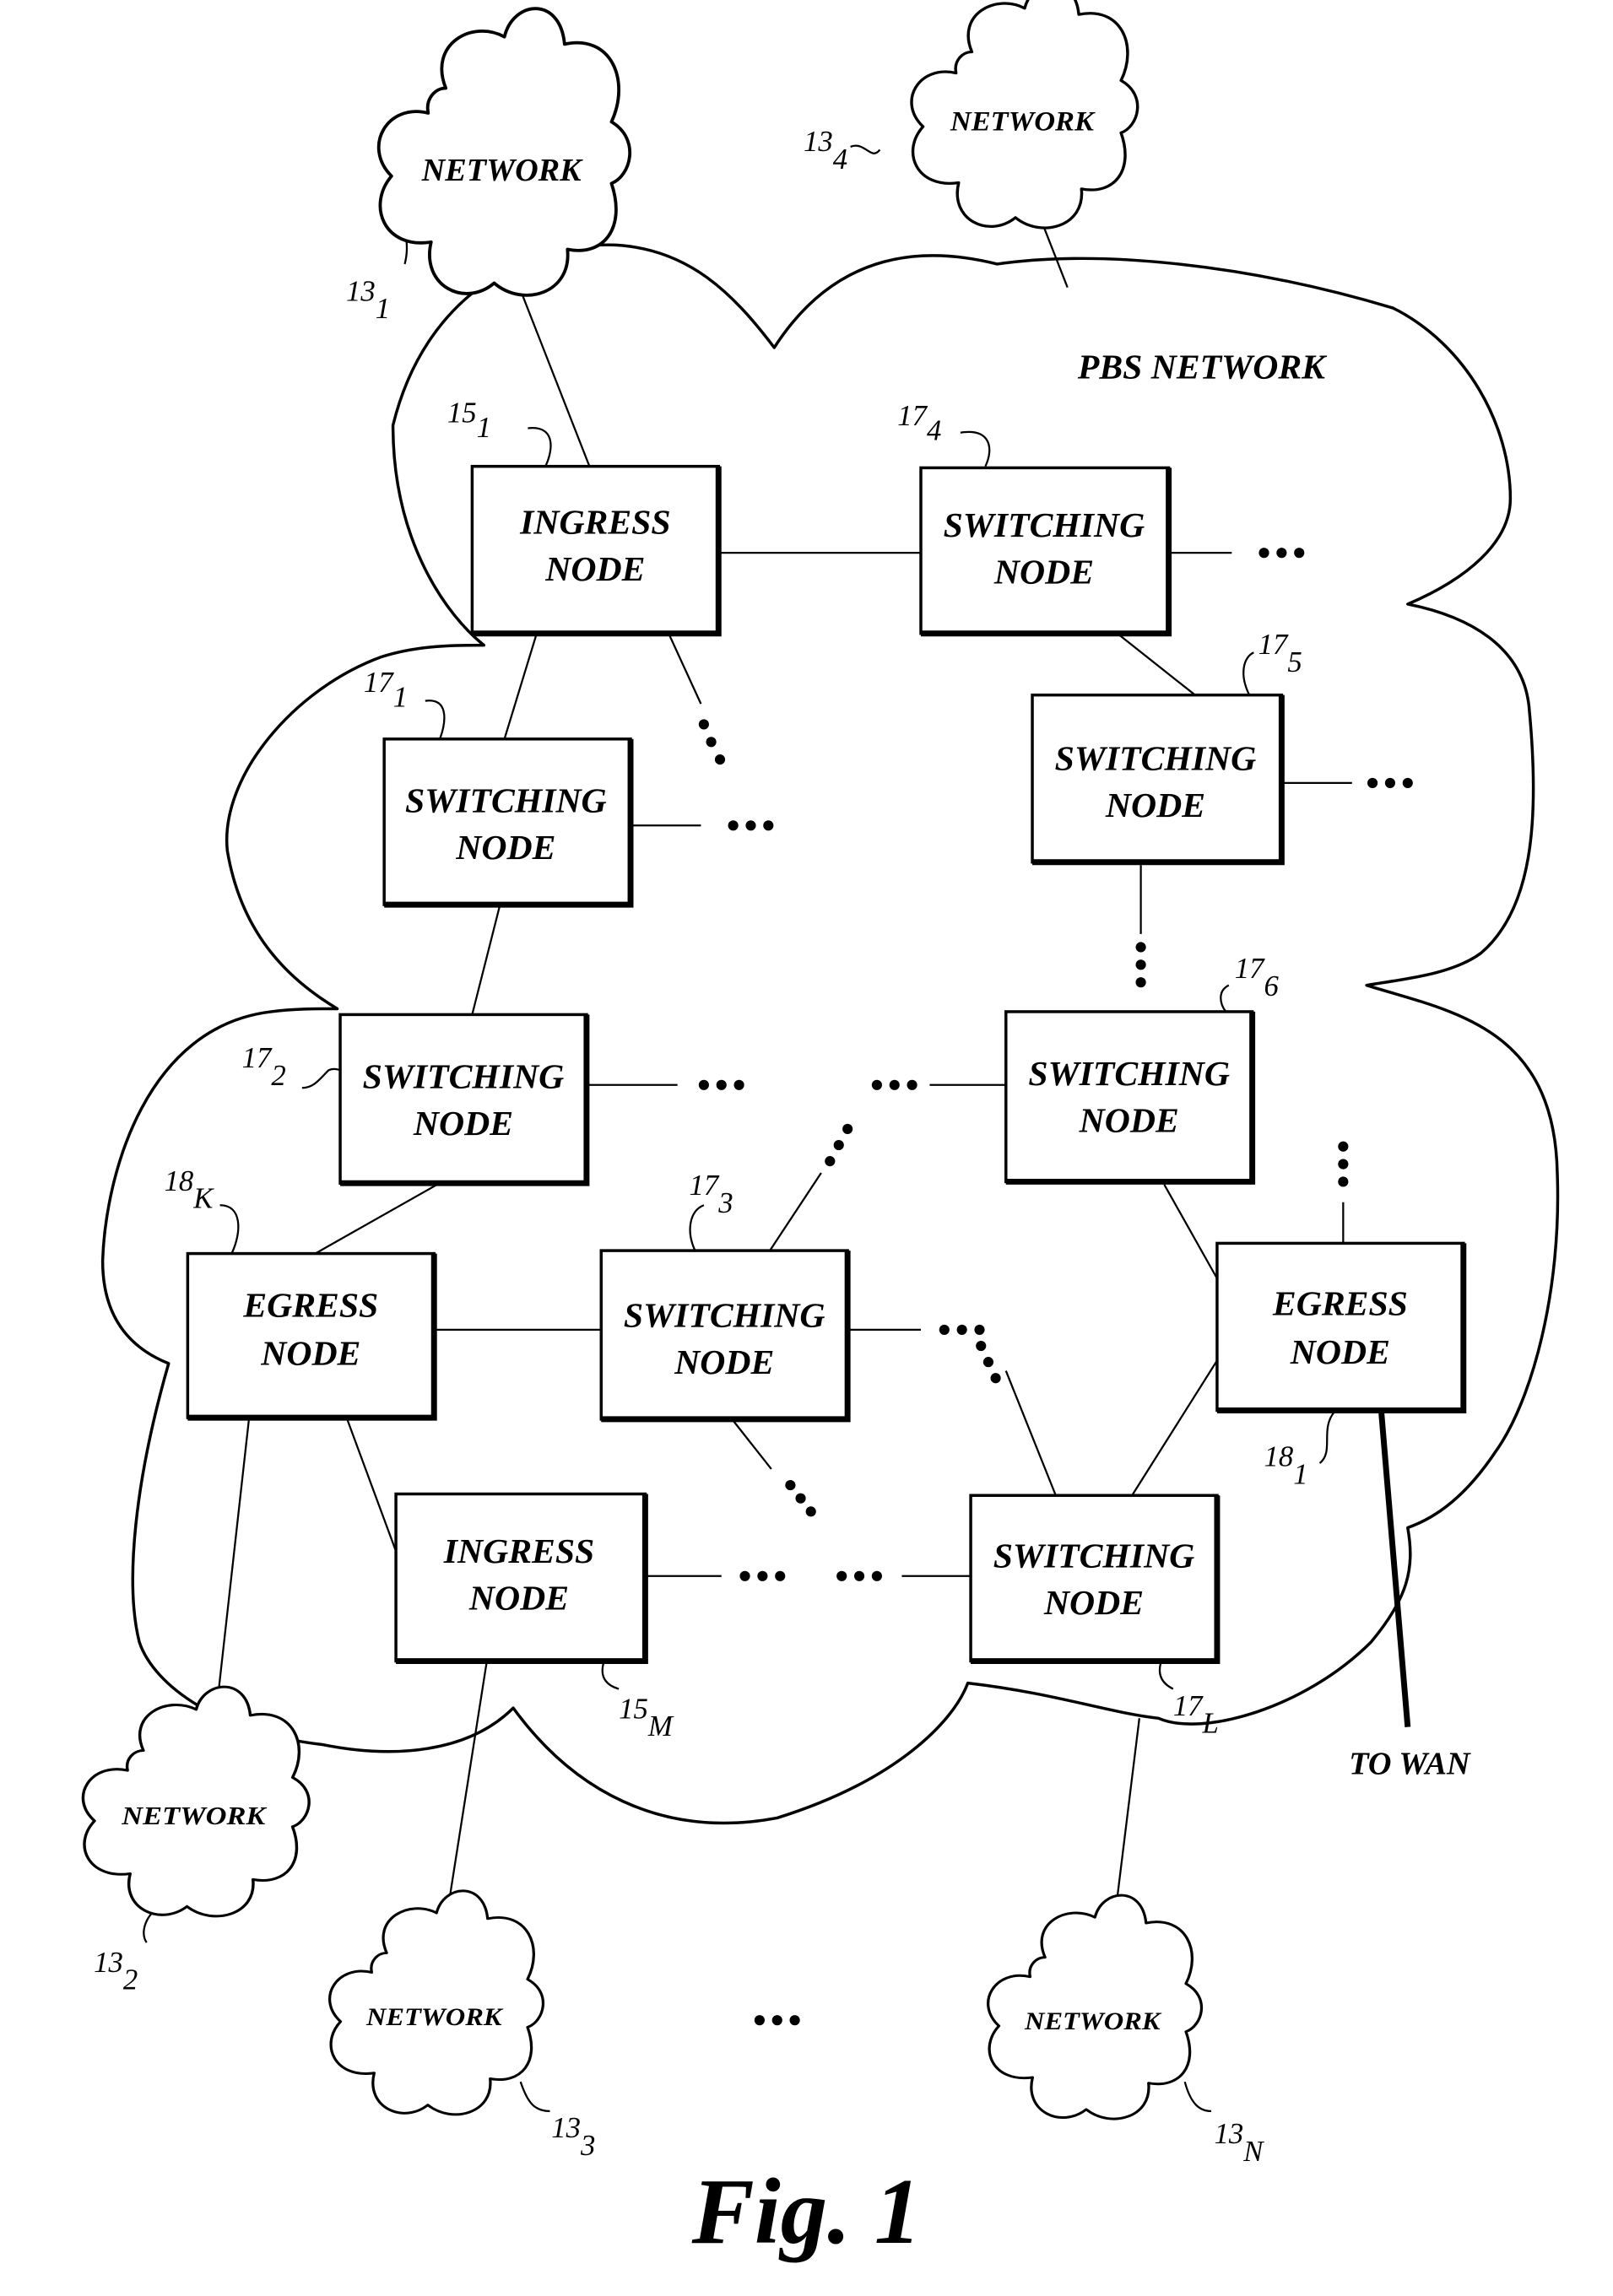 This screenshot has width=1613, height=2296. I want to click on ingress-node-15-m: INGRESS NODE, so click(521, 1578).